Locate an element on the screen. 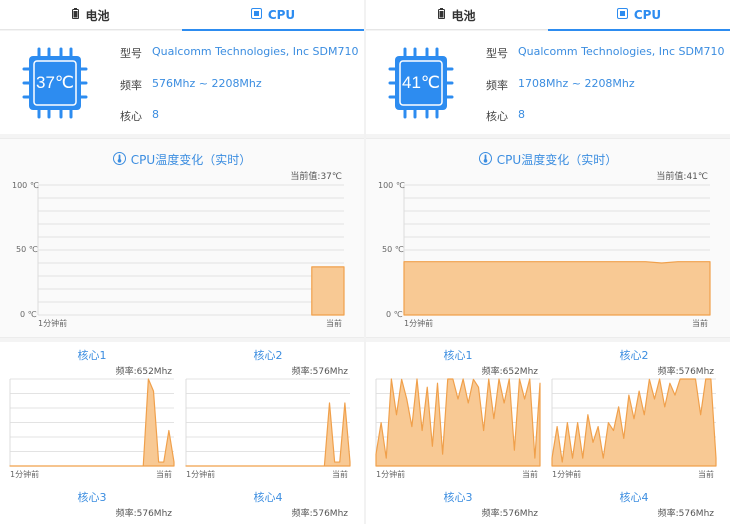 This screenshot has height=524, width=730. info-value: 576Mhz ~ 2208Mhz is located at coordinates (207, 83).